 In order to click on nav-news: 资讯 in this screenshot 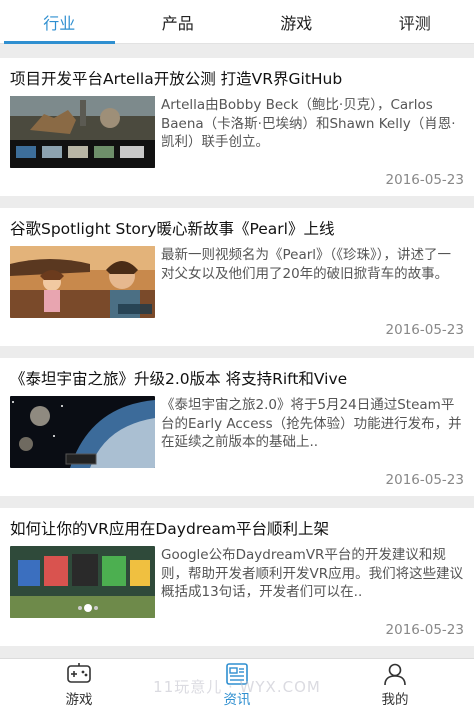, I will do `click(237, 685)`.